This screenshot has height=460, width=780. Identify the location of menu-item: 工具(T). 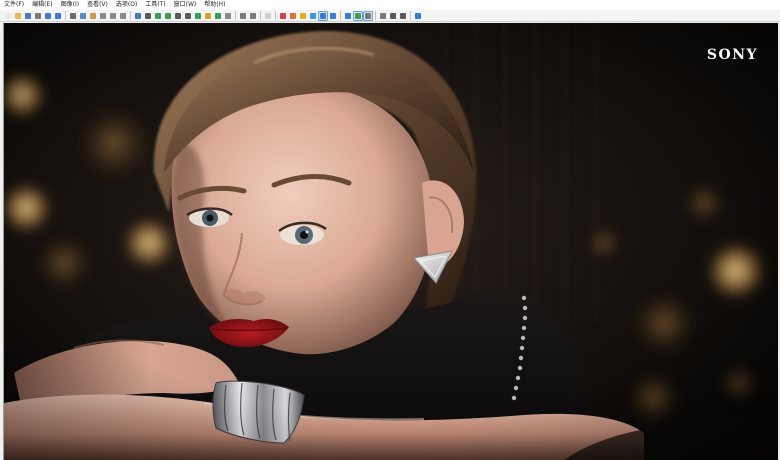
(155, 5).